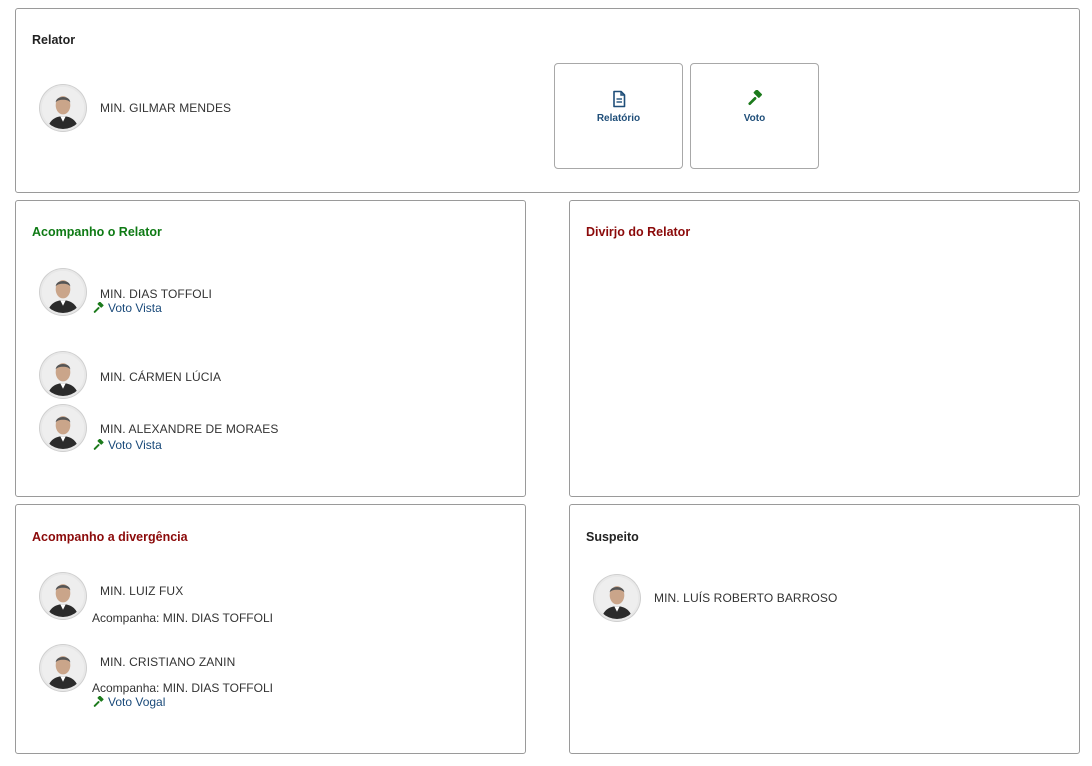 The height and width of the screenshot is (766, 1092). Describe the element at coordinates (746, 598) in the screenshot. I see `minister-name: MIN. LUÍS ROBERTO BARROSO` at that location.